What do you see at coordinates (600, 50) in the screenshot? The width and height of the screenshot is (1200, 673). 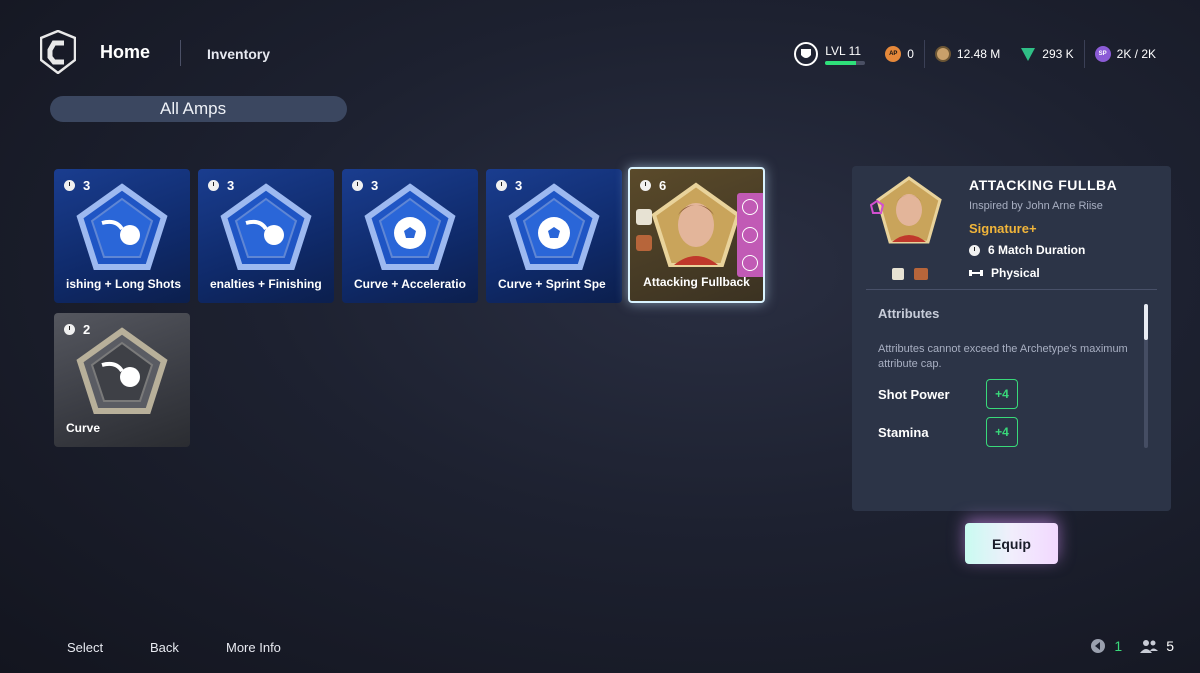 I see `top-bar: Home Inventory LVL 11 AP 0 12.48 M 293 K` at bounding box center [600, 50].